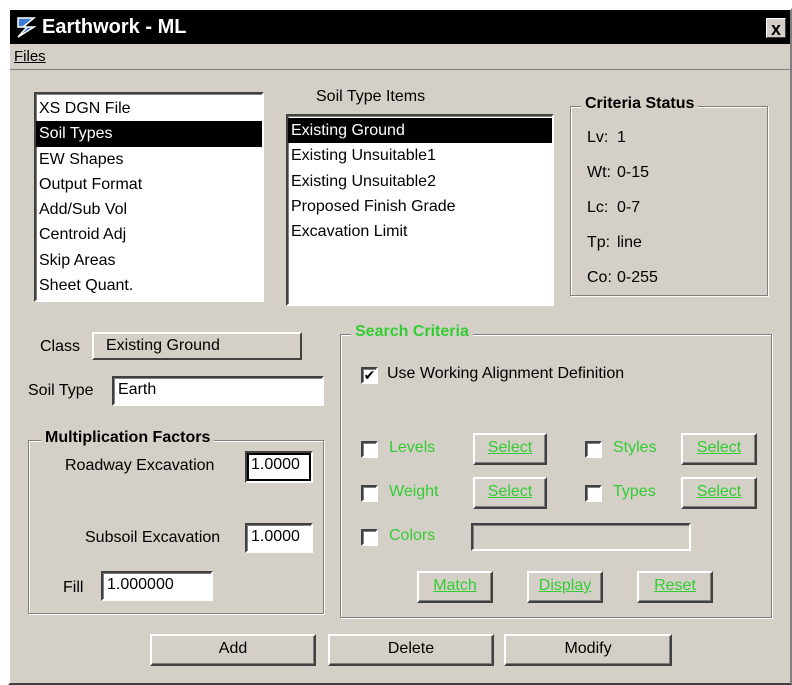  What do you see at coordinates (599, 277) in the screenshot?
I see `criteria-status-key: Co:` at bounding box center [599, 277].